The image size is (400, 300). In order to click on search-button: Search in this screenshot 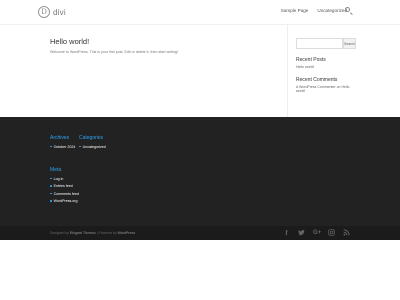, I will do `click(350, 43)`.